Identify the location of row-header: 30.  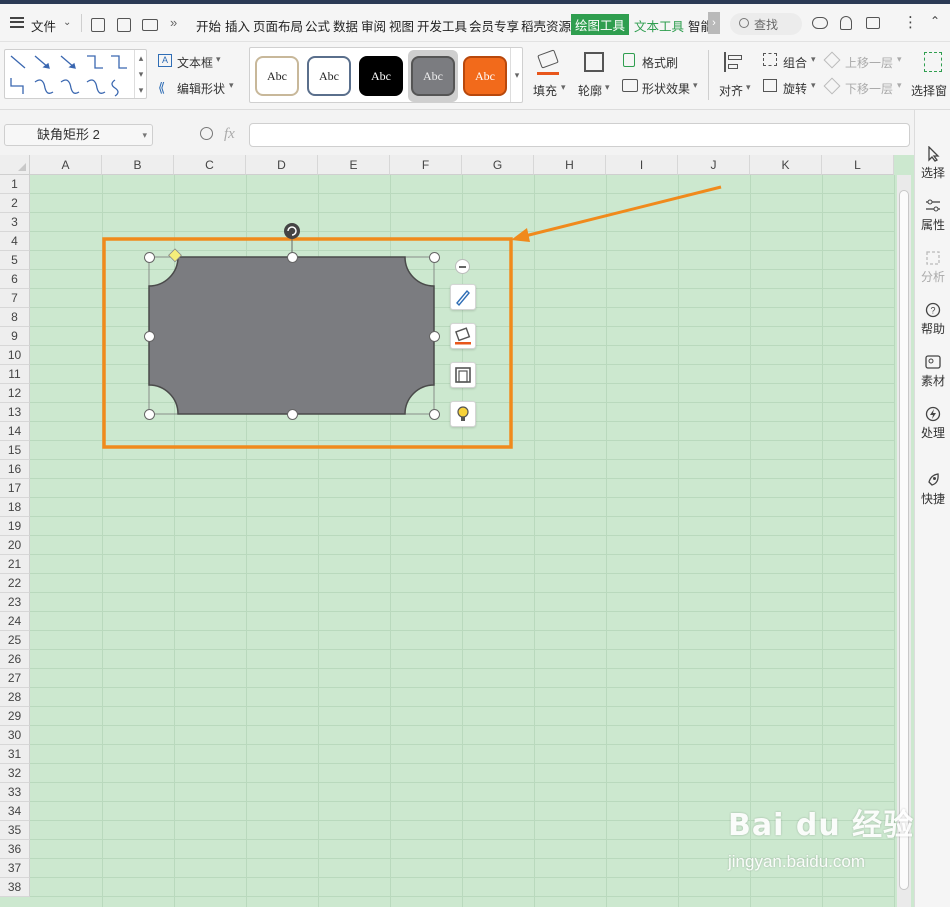
(15, 735).